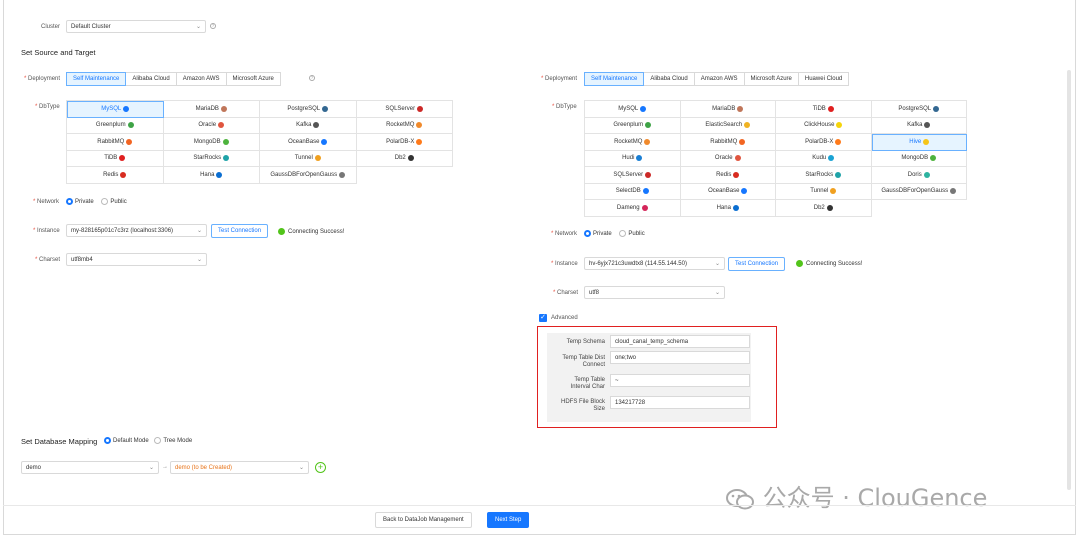  What do you see at coordinates (723, 158) in the screenshot?
I see `dbtype-label: Oracle` at bounding box center [723, 158].